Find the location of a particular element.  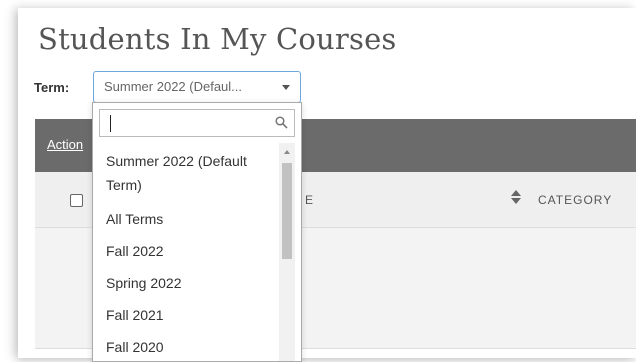

term-option-summer-2022: Summer 2022 (Default Term) is located at coordinates (186, 175).